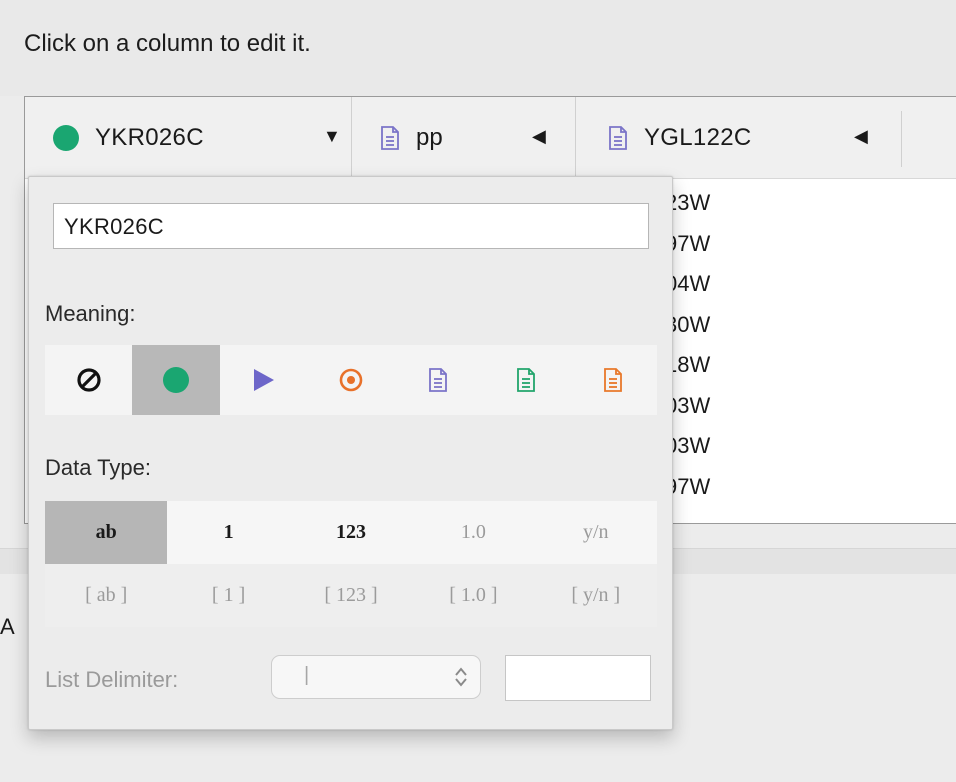 The image size is (956, 782). What do you see at coordinates (473, 532) in the screenshot?
I see `data-type-floating-button: 1.0` at bounding box center [473, 532].